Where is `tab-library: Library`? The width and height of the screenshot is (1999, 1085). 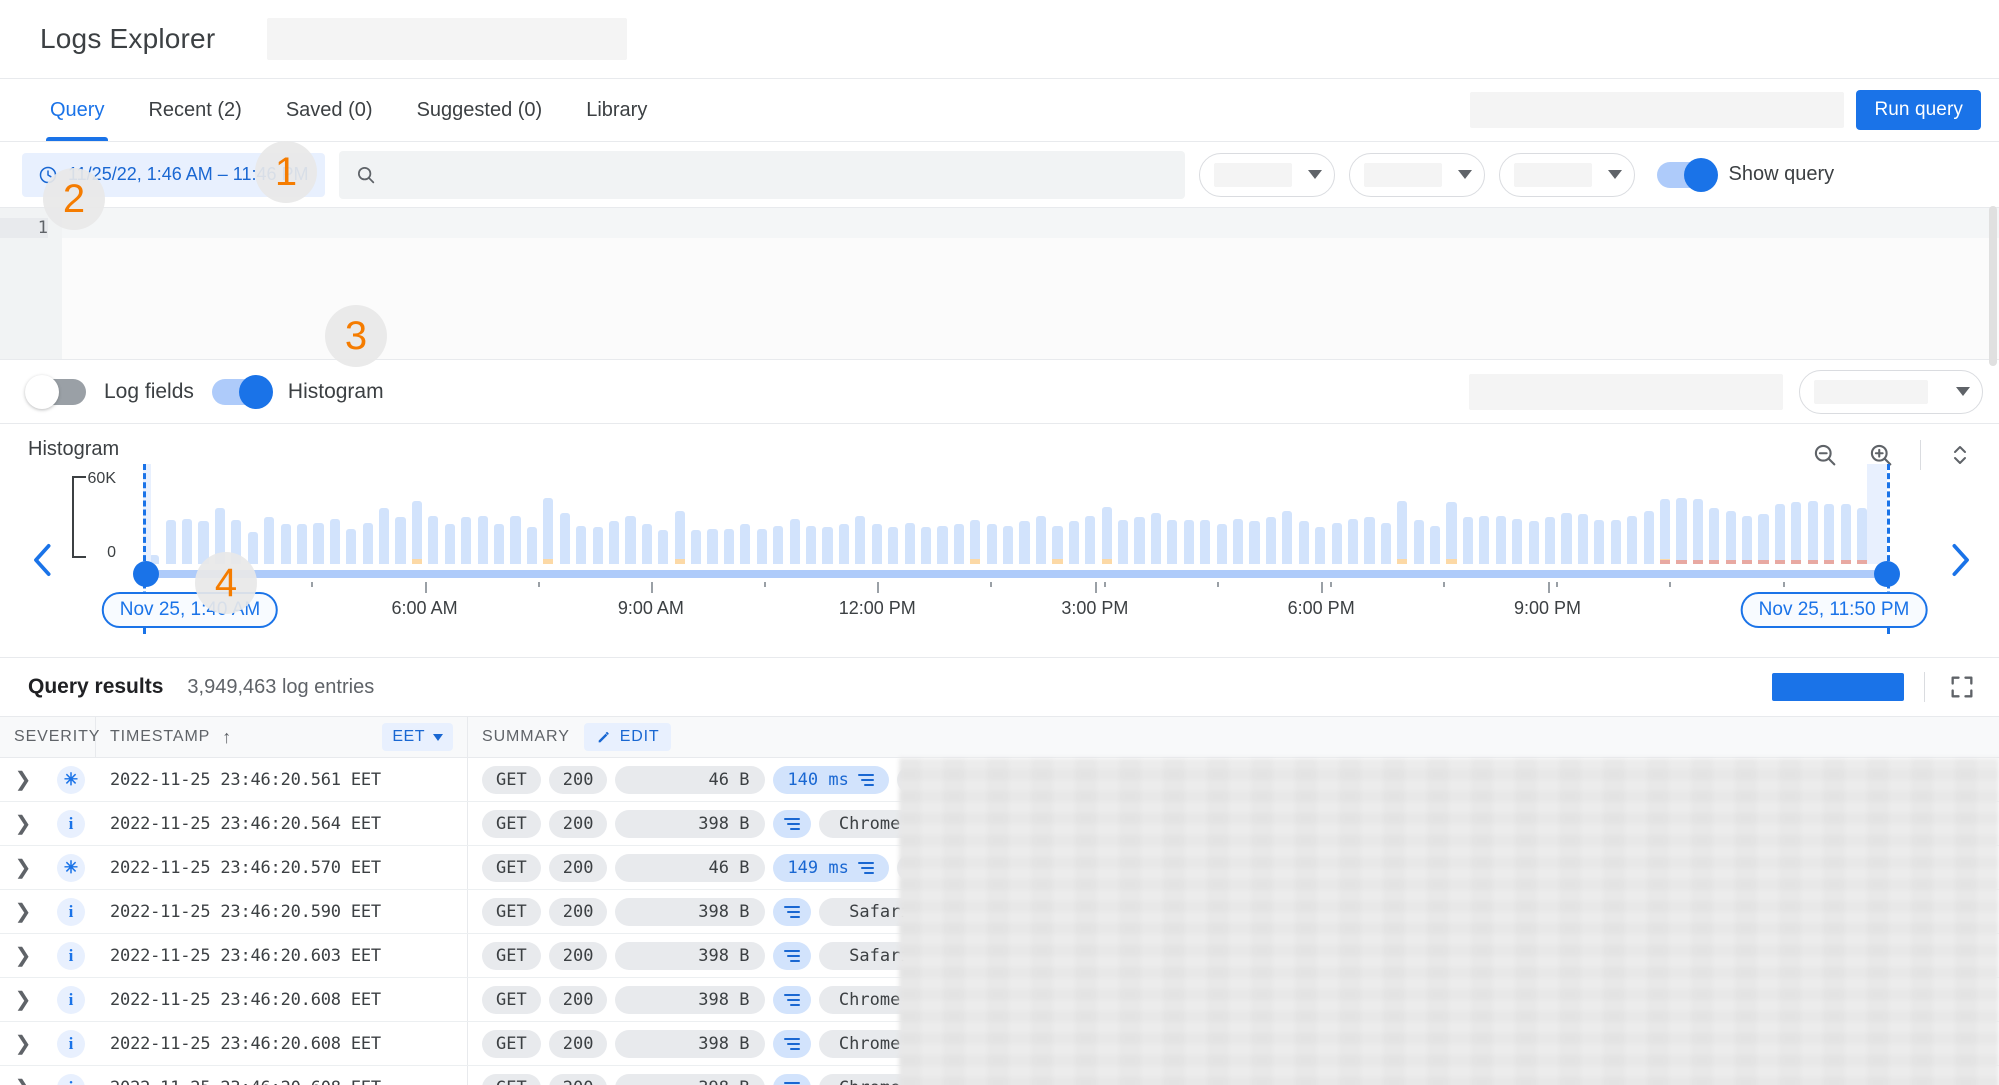
tab-library: Library is located at coordinates (616, 110).